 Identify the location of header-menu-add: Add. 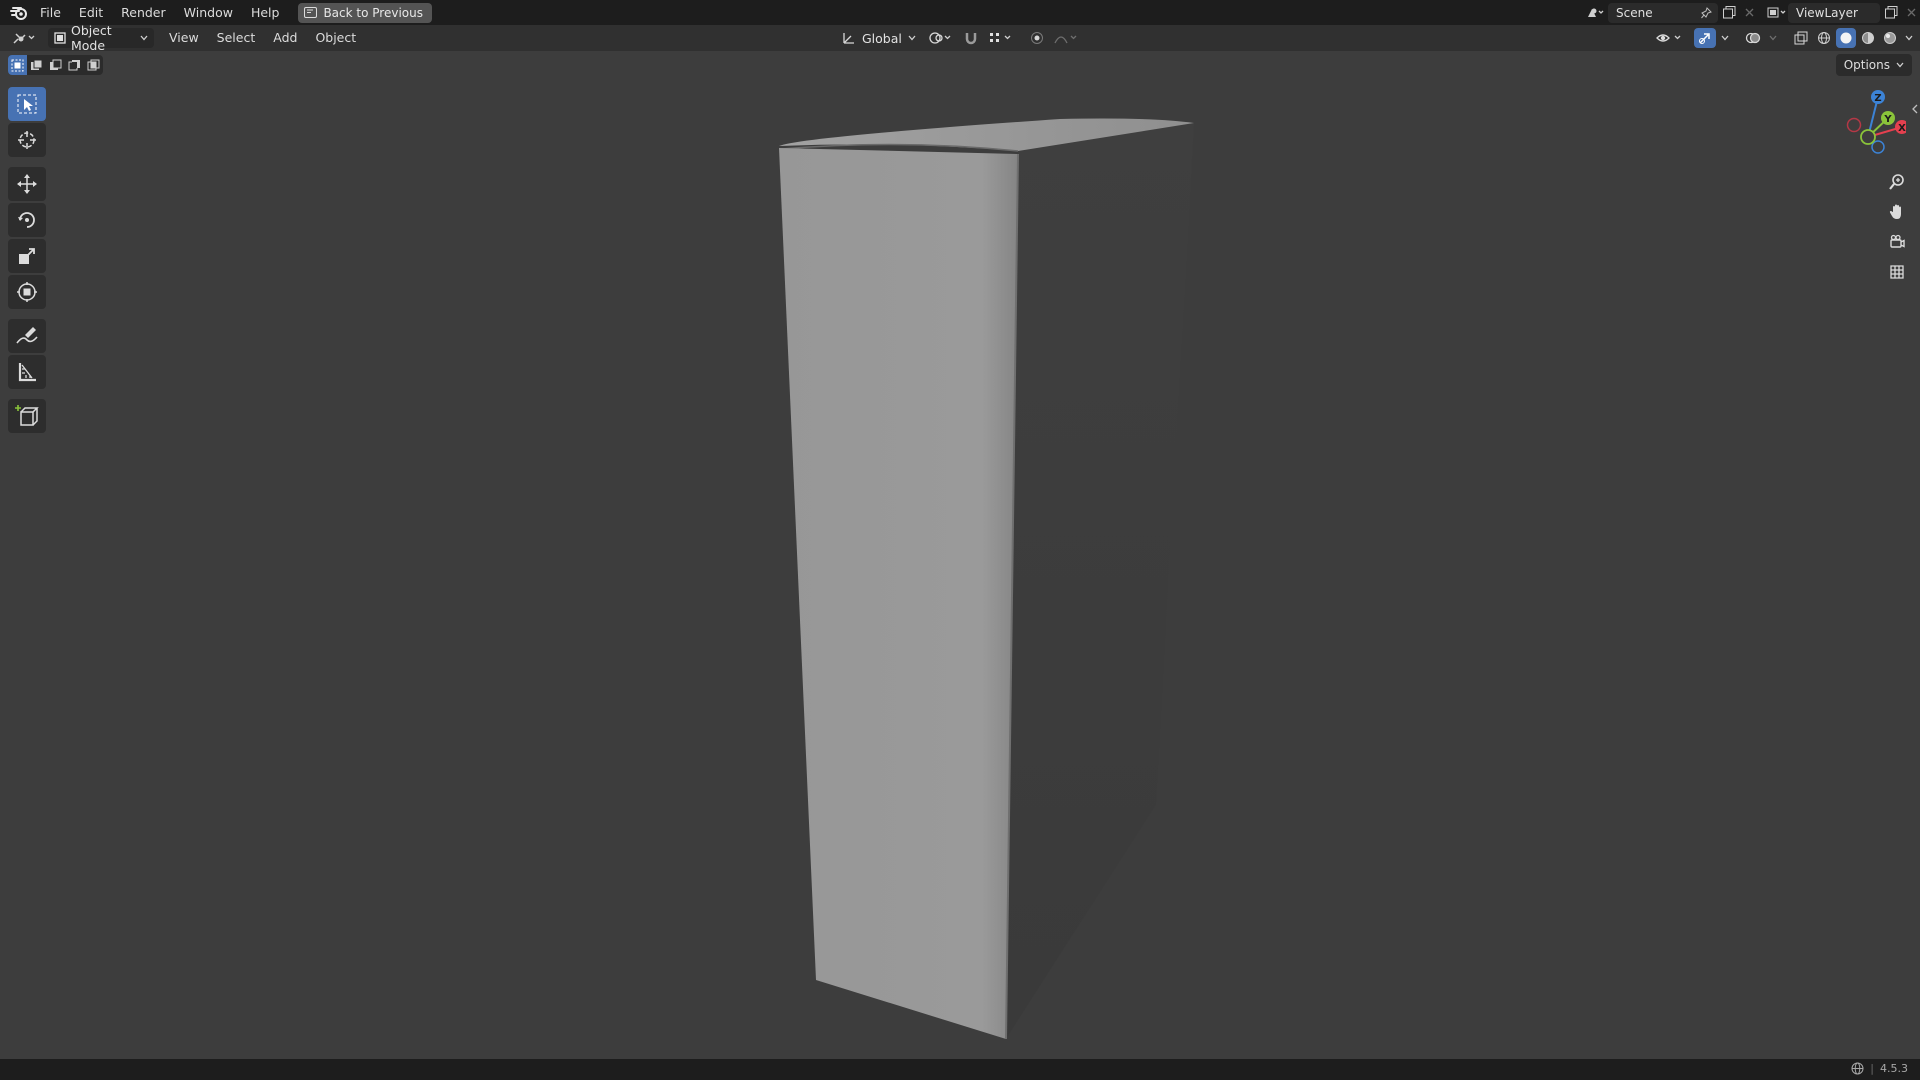
(285, 38).